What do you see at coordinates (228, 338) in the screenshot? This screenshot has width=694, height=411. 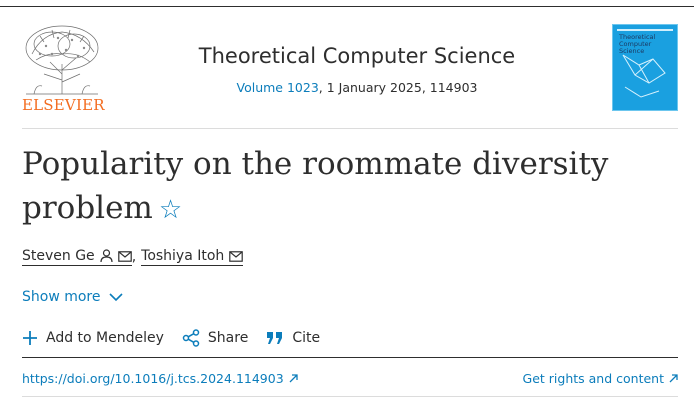 I see `share-label: Share` at bounding box center [228, 338].